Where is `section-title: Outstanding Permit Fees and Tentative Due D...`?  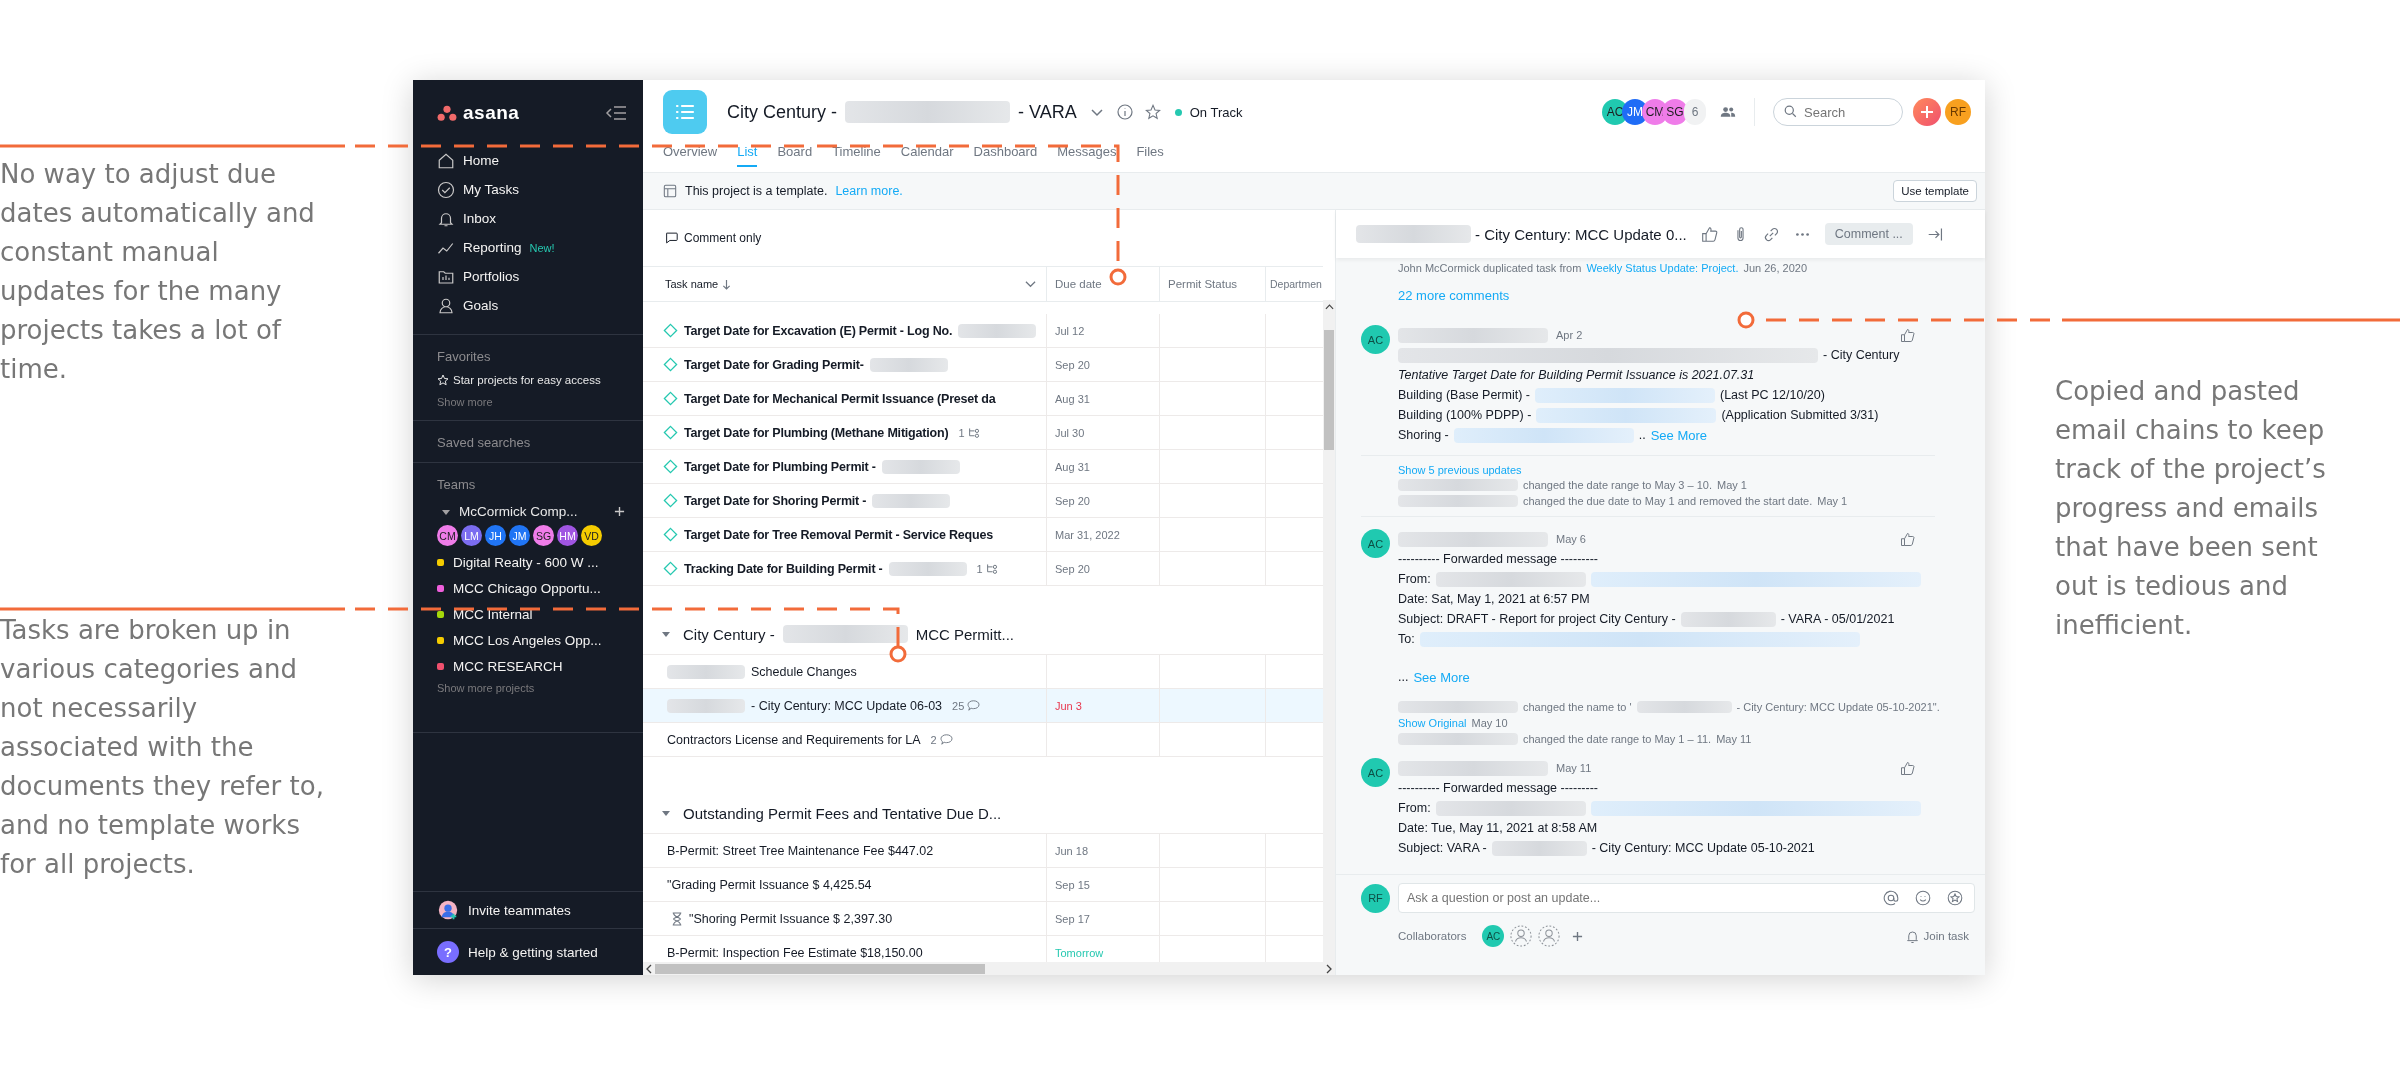
section-title: Outstanding Permit Fees and Tentative Due D... is located at coordinates (842, 813).